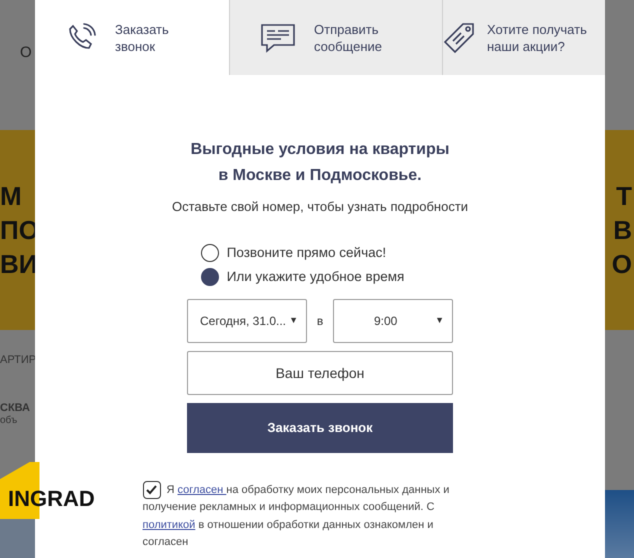  Describe the element at coordinates (523, 37) in the screenshot. I see `tab: Хотите получать наши акции?` at that location.